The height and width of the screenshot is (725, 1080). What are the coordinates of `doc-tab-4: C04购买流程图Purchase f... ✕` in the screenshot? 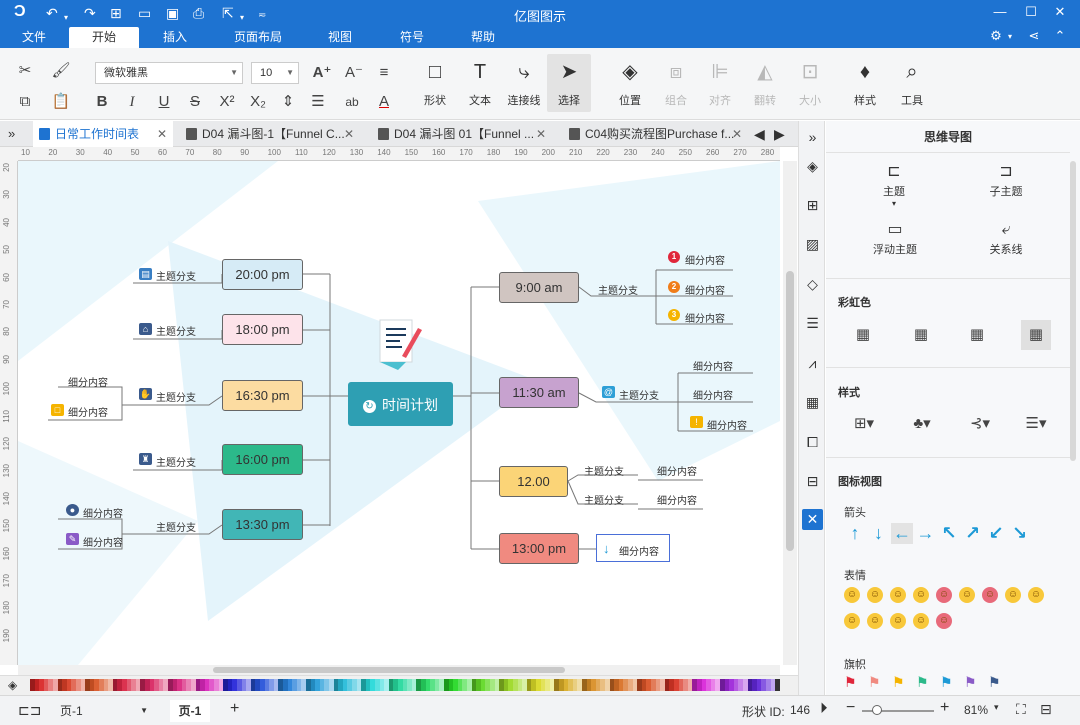 It's located at (655, 134).